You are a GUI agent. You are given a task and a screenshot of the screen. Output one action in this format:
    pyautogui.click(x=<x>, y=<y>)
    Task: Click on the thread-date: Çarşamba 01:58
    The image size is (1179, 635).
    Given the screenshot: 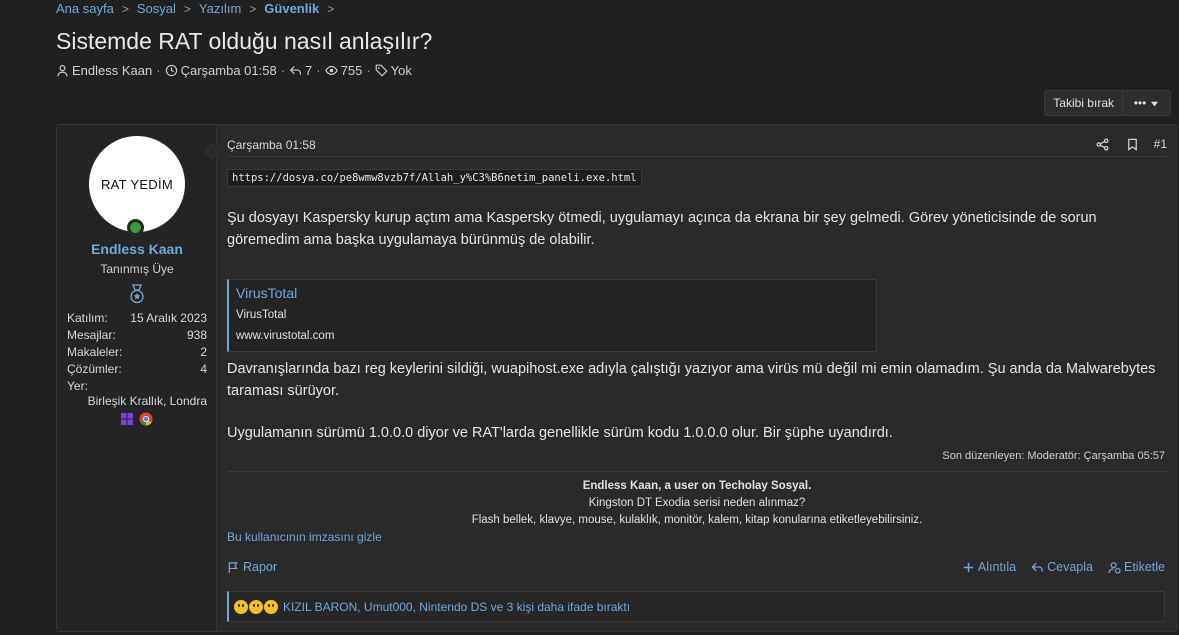 What is the action you would take?
    pyautogui.click(x=221, y=70)
    